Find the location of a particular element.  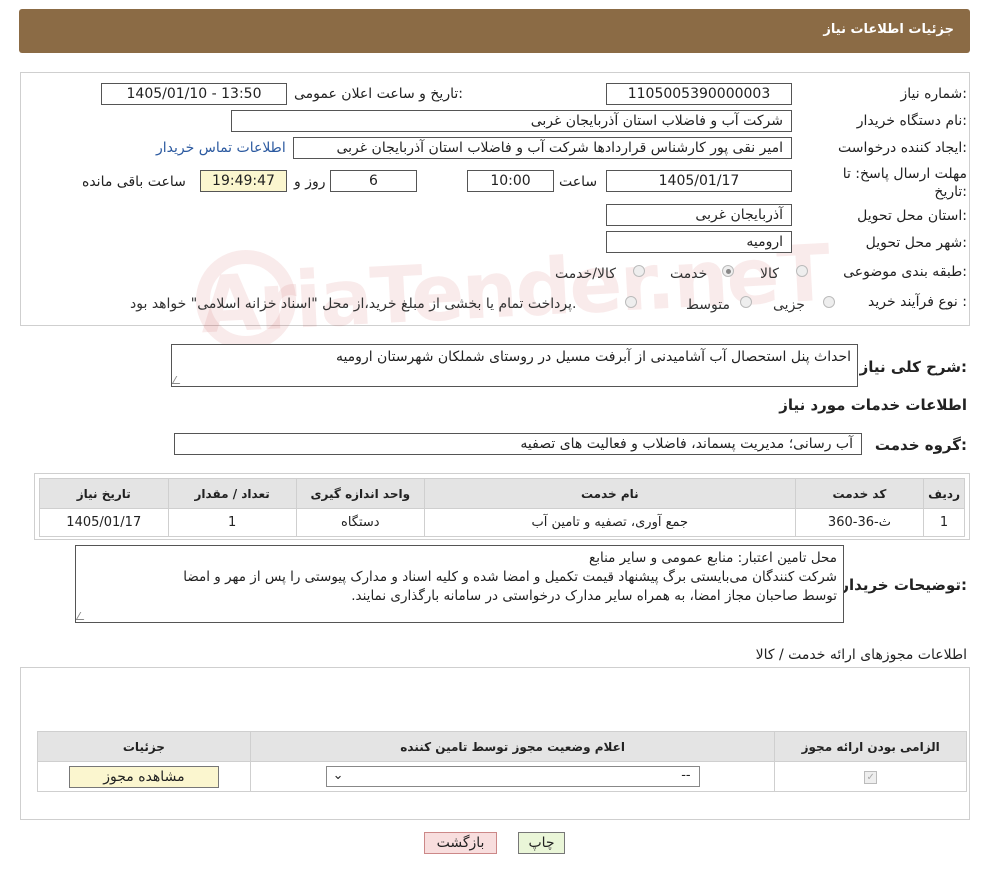

category-goods-radio is located at coordinates (802, 271).